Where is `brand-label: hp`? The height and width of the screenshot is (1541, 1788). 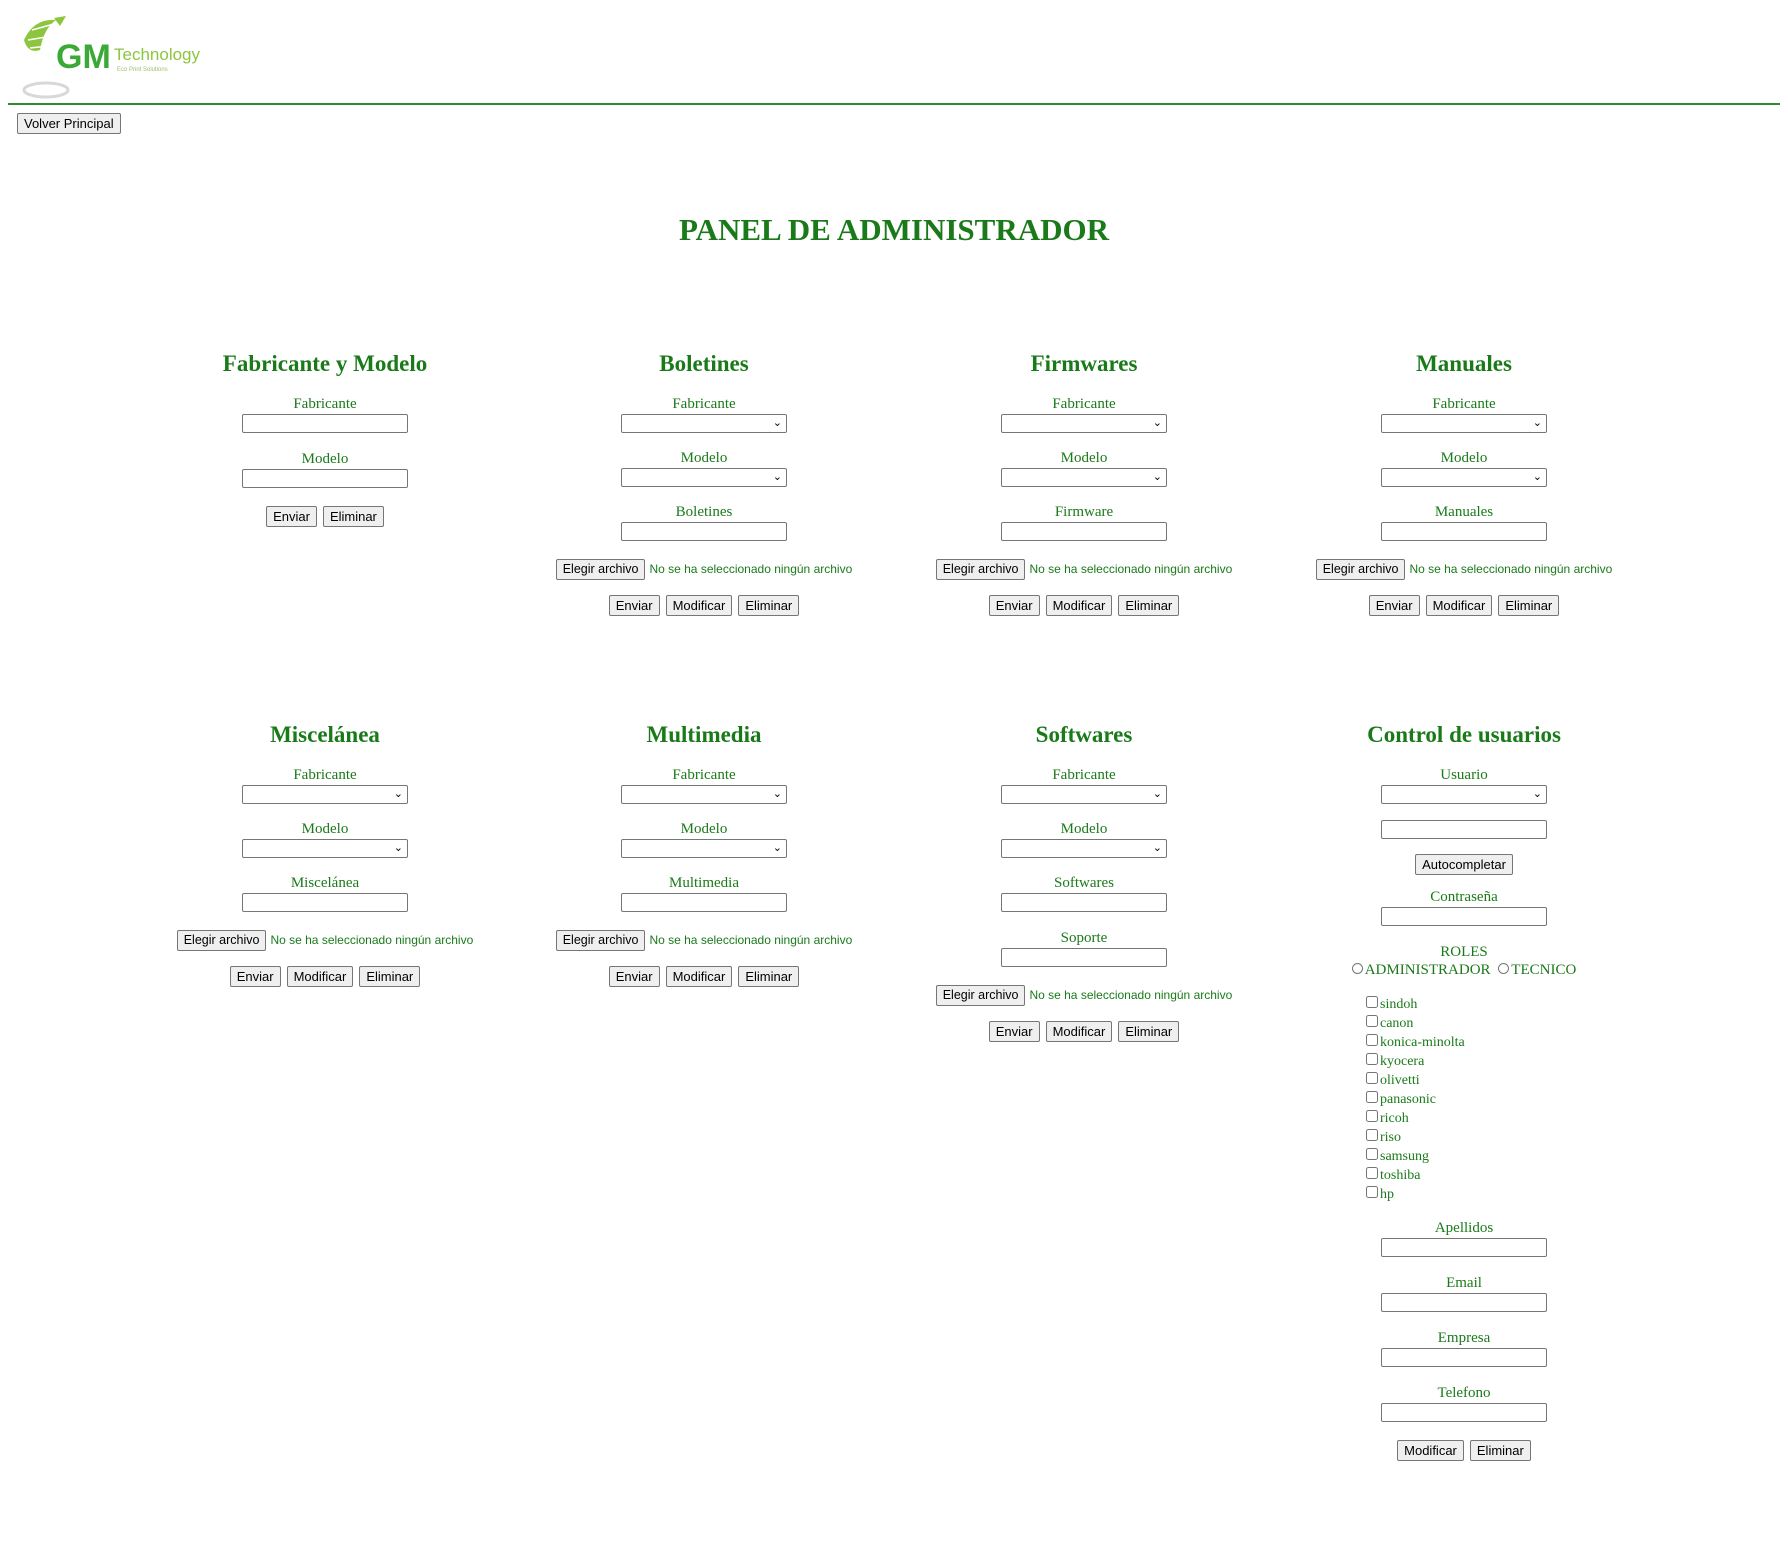 brand-label: hp is located at coordinates (1387, 1194).